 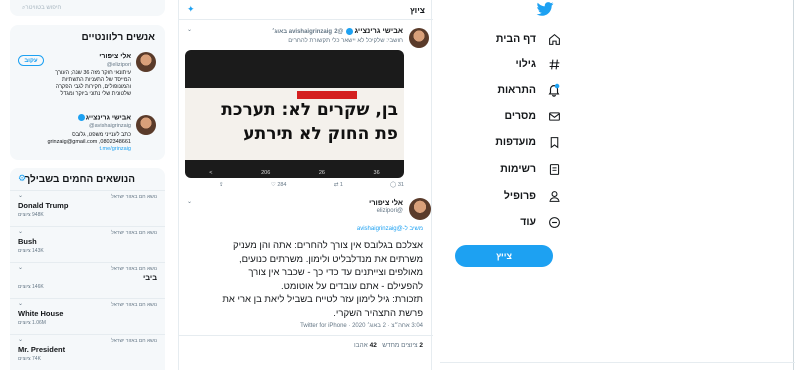 What do you see at coordinates (504, 256) in the screenshot?
I see `compose-tweet-button: צייץ` at bounding box center [504, 256].